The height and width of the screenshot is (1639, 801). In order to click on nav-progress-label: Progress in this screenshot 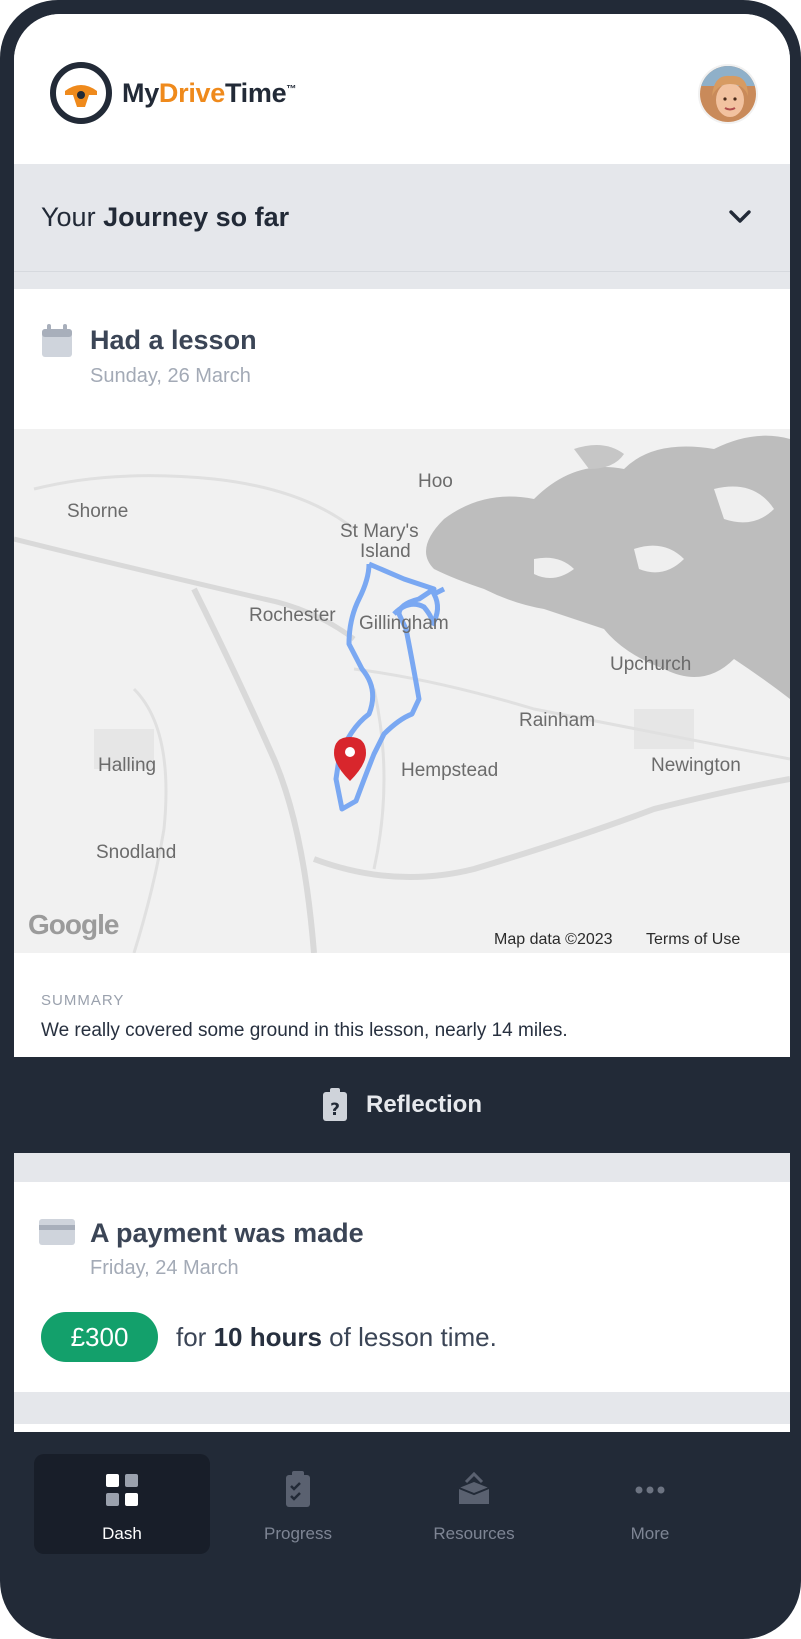, I will do `click(298, 1533)`.